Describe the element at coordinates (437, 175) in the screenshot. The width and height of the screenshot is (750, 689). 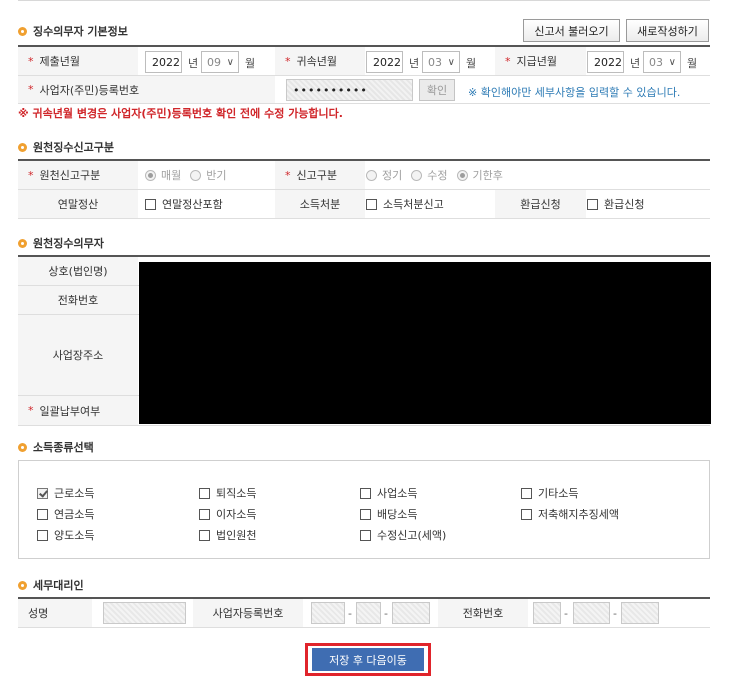
I see `radio-label: 수정` at that location.